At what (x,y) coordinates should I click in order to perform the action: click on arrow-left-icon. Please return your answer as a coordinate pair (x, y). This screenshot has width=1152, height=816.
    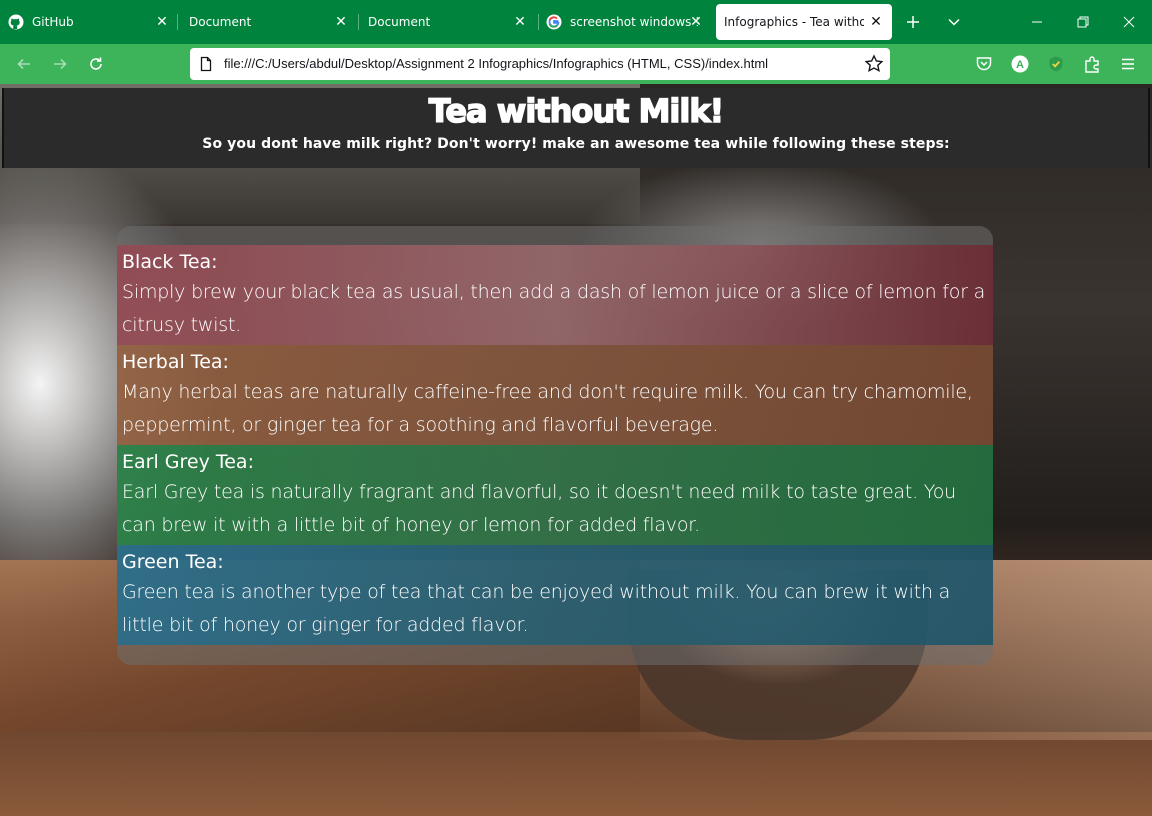
    Looking at the image, I should click on (23, 64).